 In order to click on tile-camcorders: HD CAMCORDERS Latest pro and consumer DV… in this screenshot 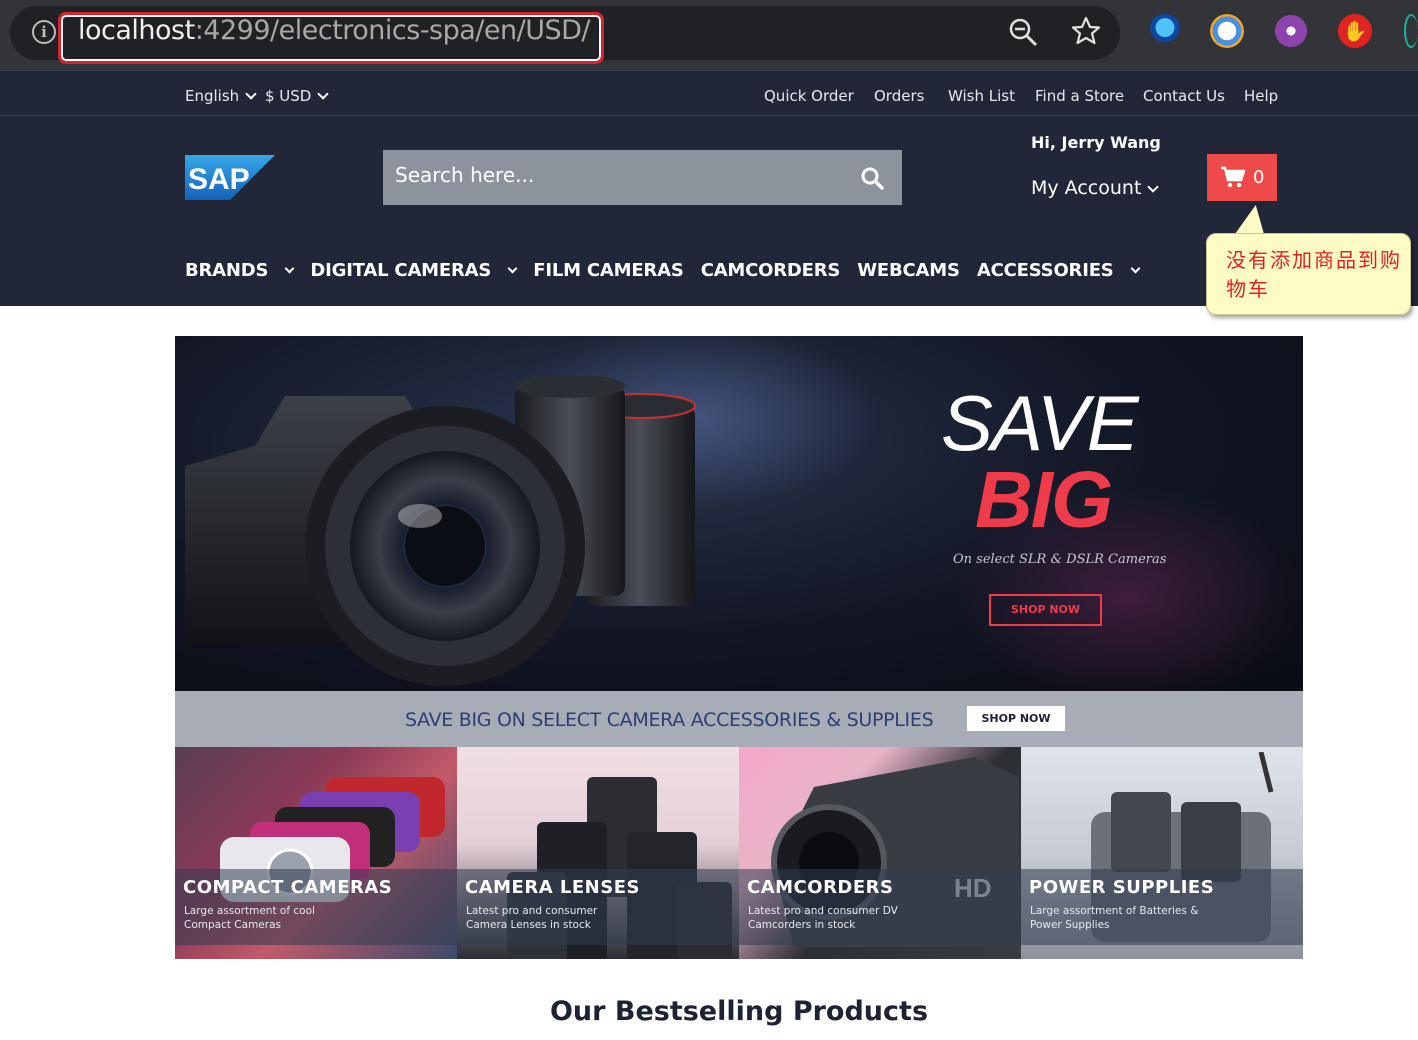, I will do `click(880, 853)`.